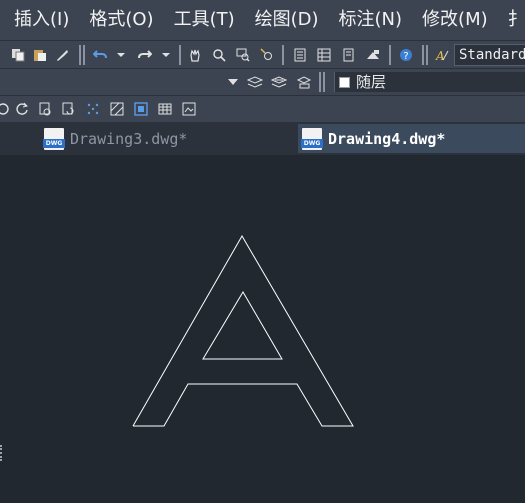 This screenshot has height=503, width=525. Describe the element at coordinates (189, 109) in the screenshot. I see `image-icon` at that location.